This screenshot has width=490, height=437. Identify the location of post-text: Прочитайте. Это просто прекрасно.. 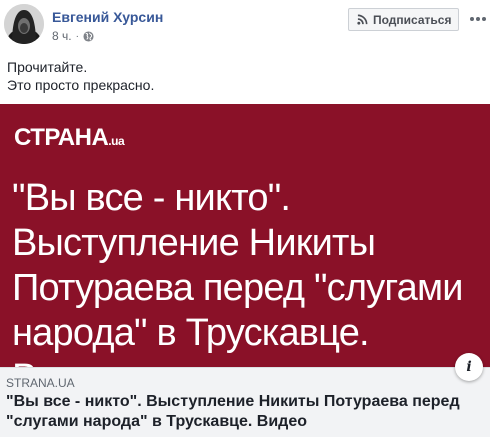
(80, 76).